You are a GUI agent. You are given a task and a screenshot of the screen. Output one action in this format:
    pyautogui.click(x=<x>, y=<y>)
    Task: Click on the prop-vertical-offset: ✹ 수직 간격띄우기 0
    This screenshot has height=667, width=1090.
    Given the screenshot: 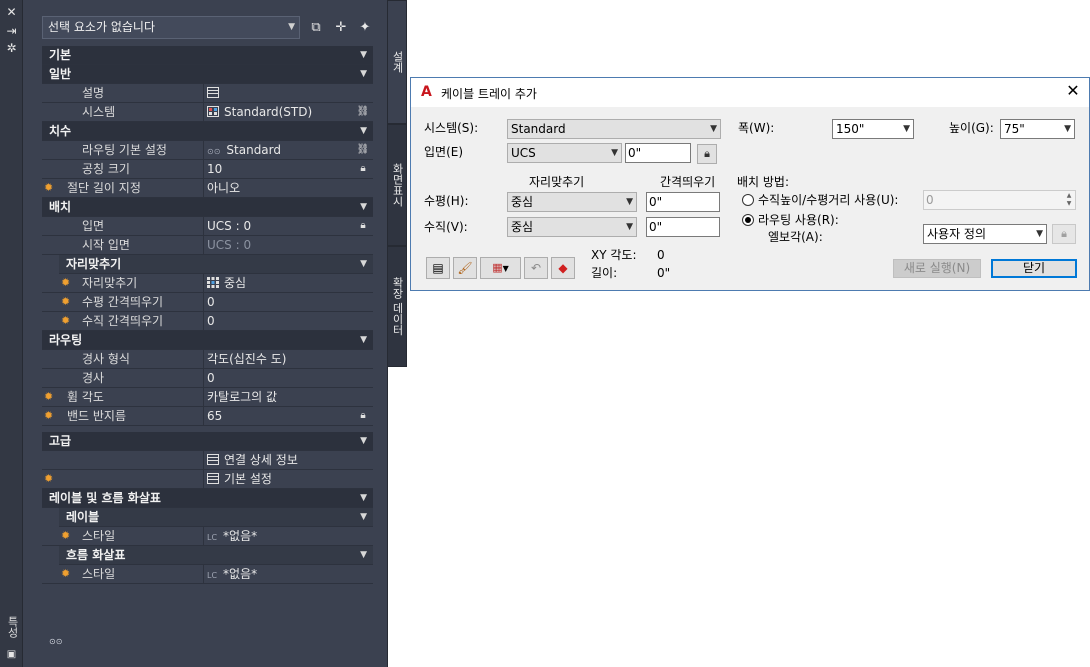 What is the action you would take?
    pyautogui.click(x=207, y=321)
    